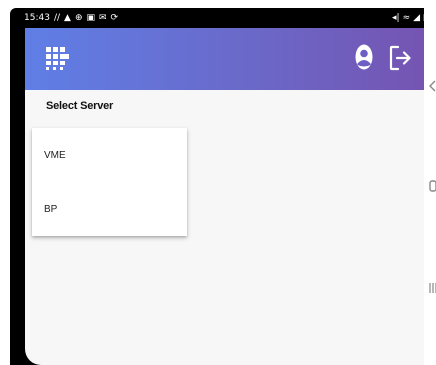 This screenshot has width=436, height=365. I want to click on signal-icon: ◢, so click(417, 18).